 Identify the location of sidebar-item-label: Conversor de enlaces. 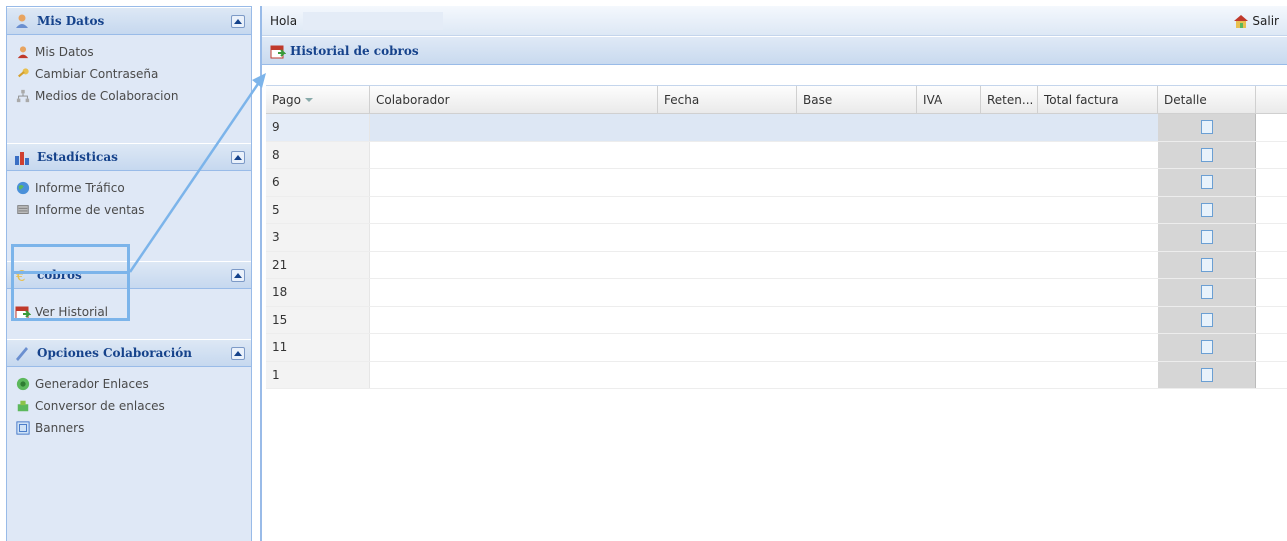
(100, 406).